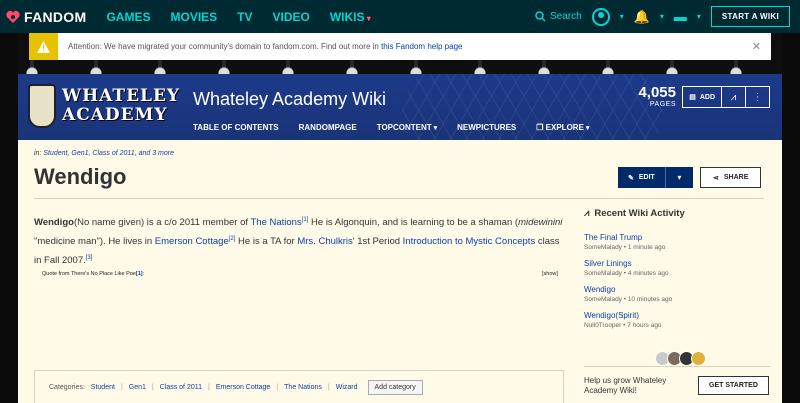 The image size is (800, 403). What do you see at coordinates (399, 198) in the screenshot?
I see `title-divider` at bounding box center [399, 198].